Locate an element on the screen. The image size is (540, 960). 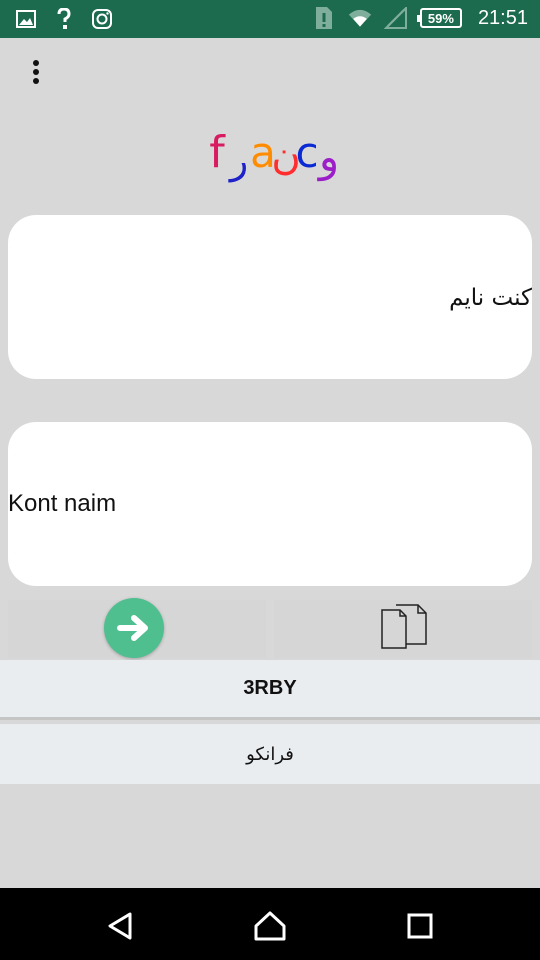
home-button is located at coordinates (270, 926).